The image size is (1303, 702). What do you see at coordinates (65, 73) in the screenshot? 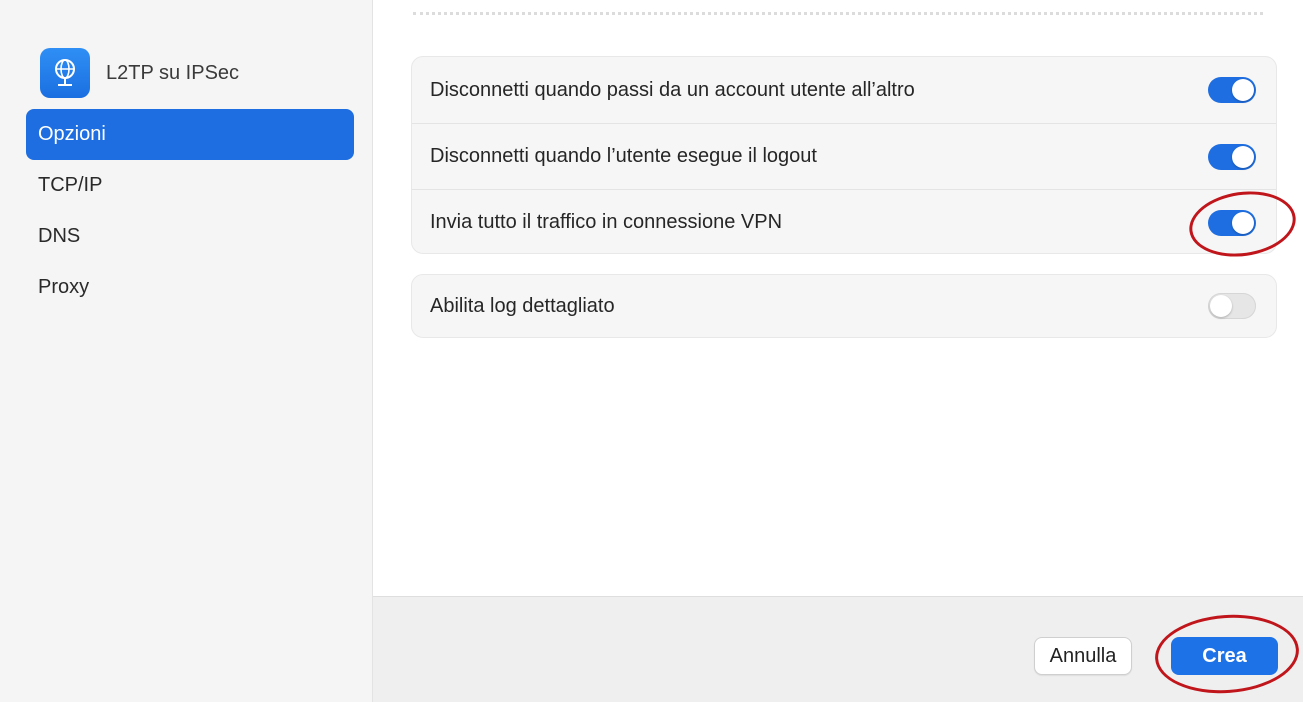
I see `globe-network-icon` at bounding box center [65, 73].